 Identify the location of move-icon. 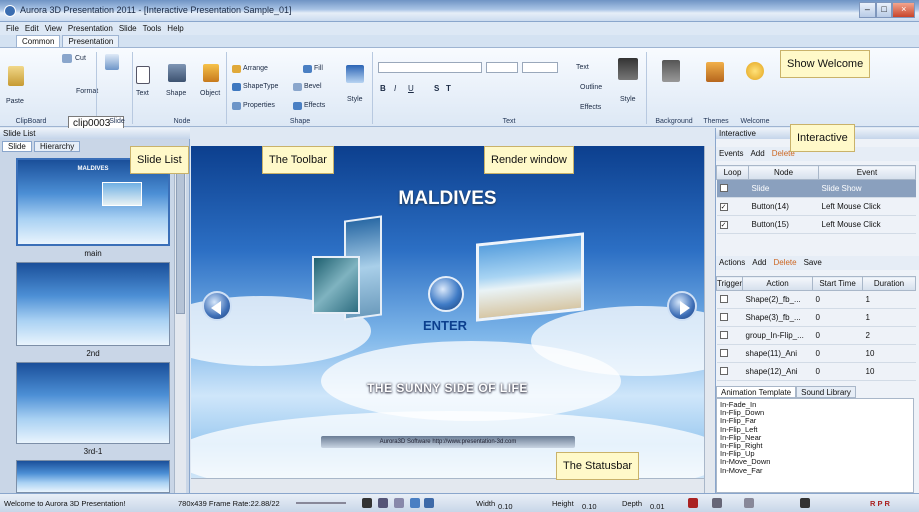
(415, 503).